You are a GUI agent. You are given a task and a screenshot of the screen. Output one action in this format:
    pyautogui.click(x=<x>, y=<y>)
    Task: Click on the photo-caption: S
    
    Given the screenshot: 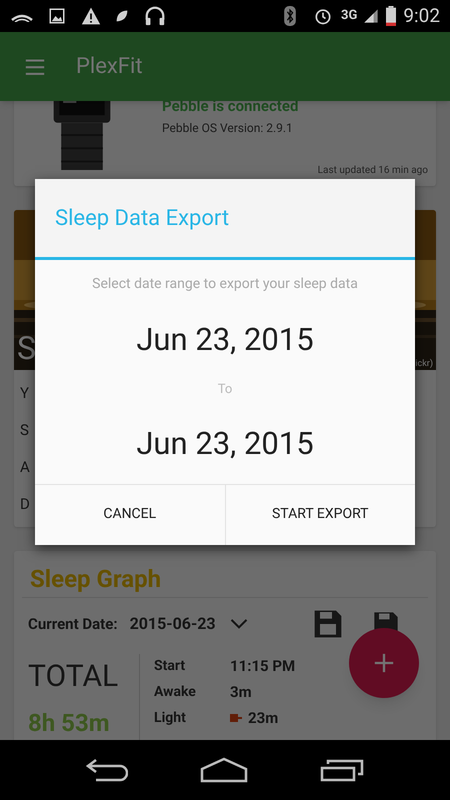 What is the action you would take?
    pyautogui.click(x=26, y=348)
    